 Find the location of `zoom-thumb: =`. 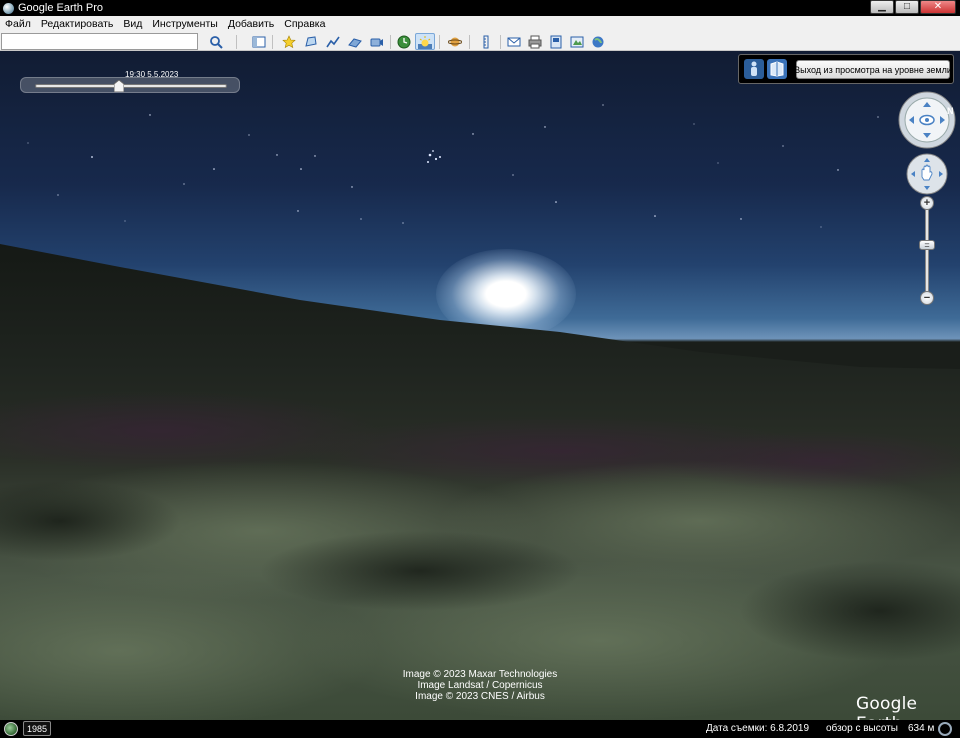

zoom-thumb: = is located at coordinates (927, 245).